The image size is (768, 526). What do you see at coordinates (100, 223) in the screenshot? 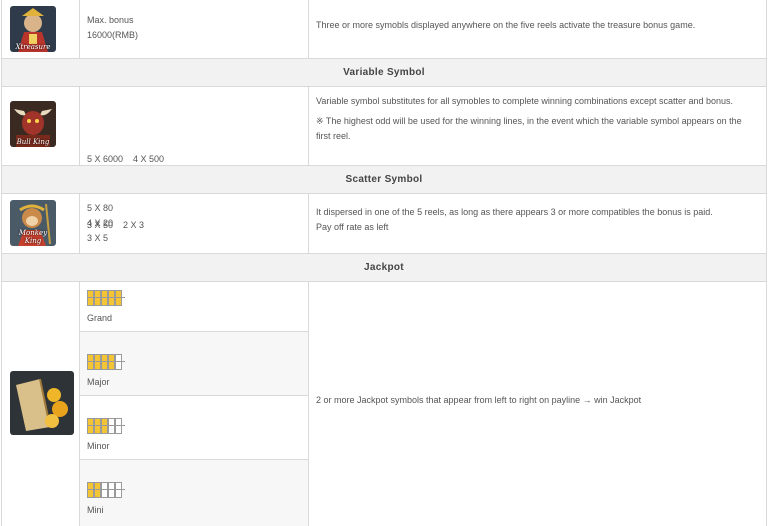
I see `scatter-payout-line2: 4 X 20` at bounding box center [100, 223].